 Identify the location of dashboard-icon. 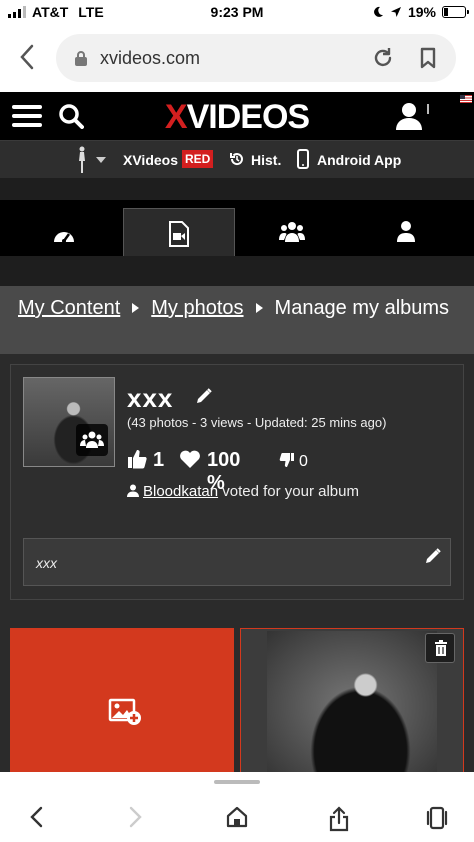
(64, 237).